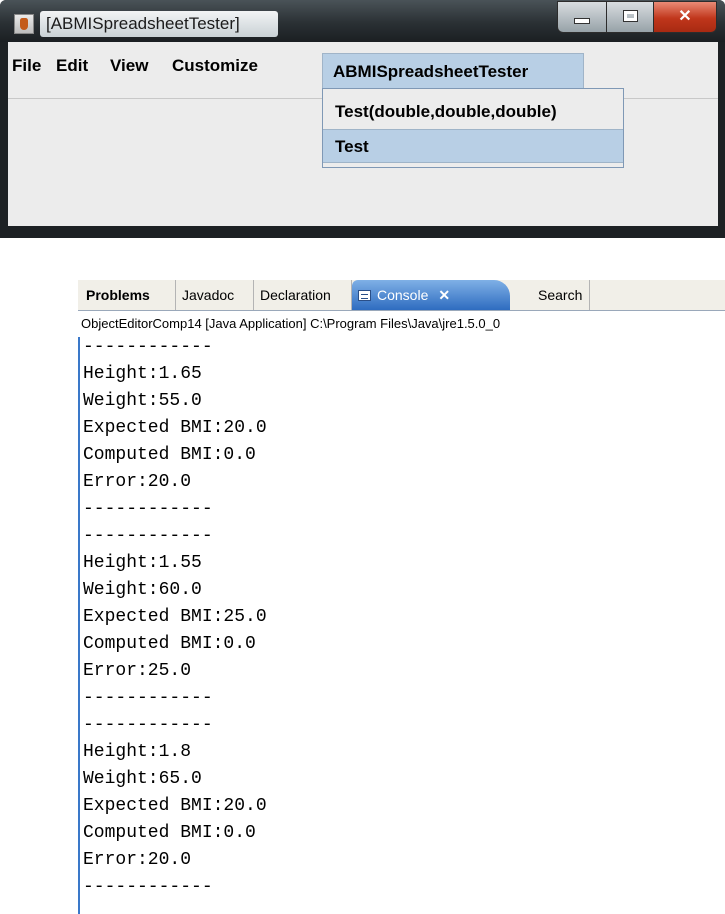  Describe the element at coordinates (137, 671) in the screenshot. I see `console-line: Error:25.0` at that location.